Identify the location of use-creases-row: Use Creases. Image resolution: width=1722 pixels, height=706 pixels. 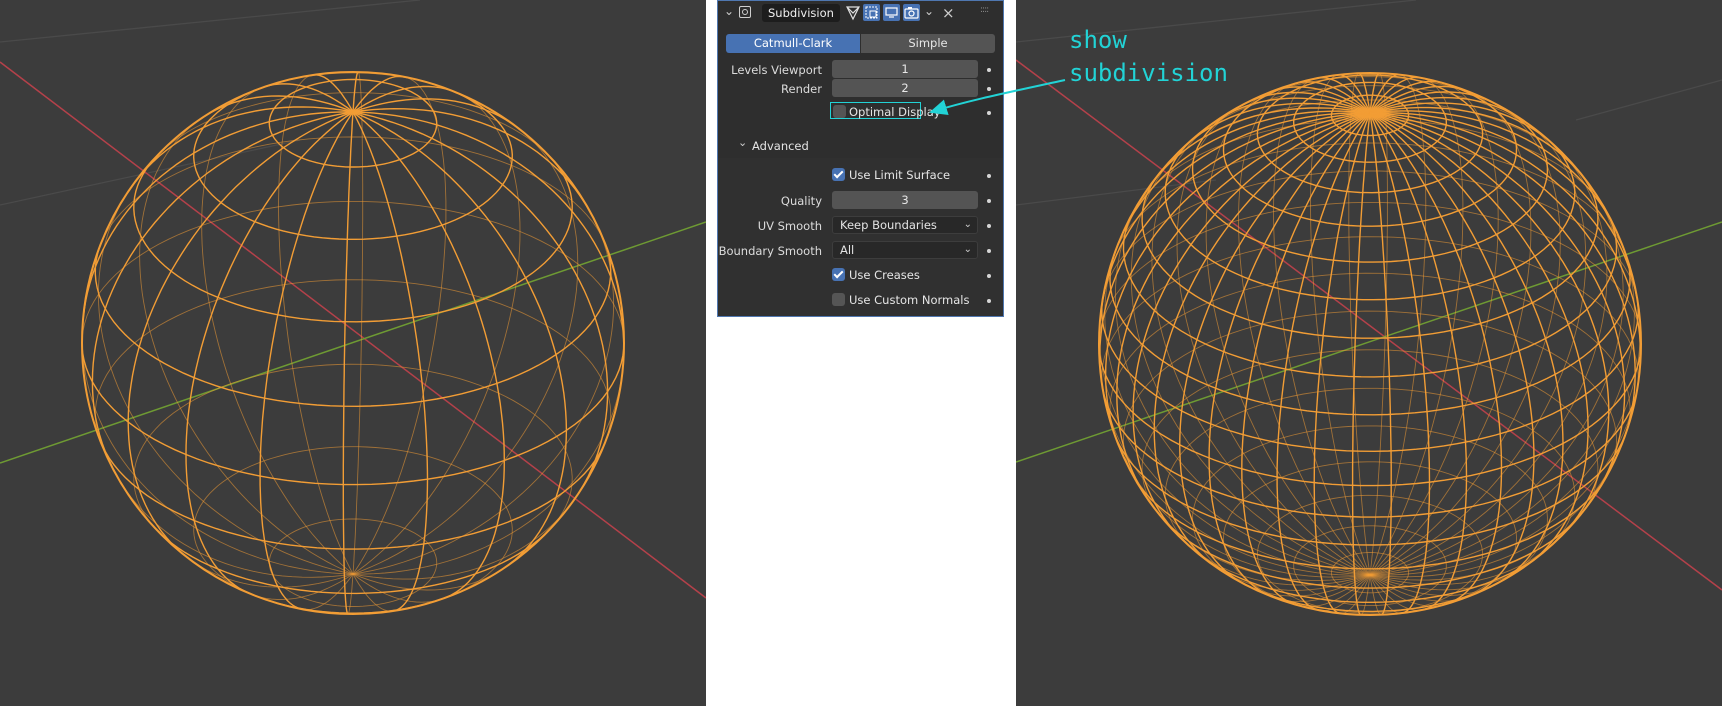
(860, 276).